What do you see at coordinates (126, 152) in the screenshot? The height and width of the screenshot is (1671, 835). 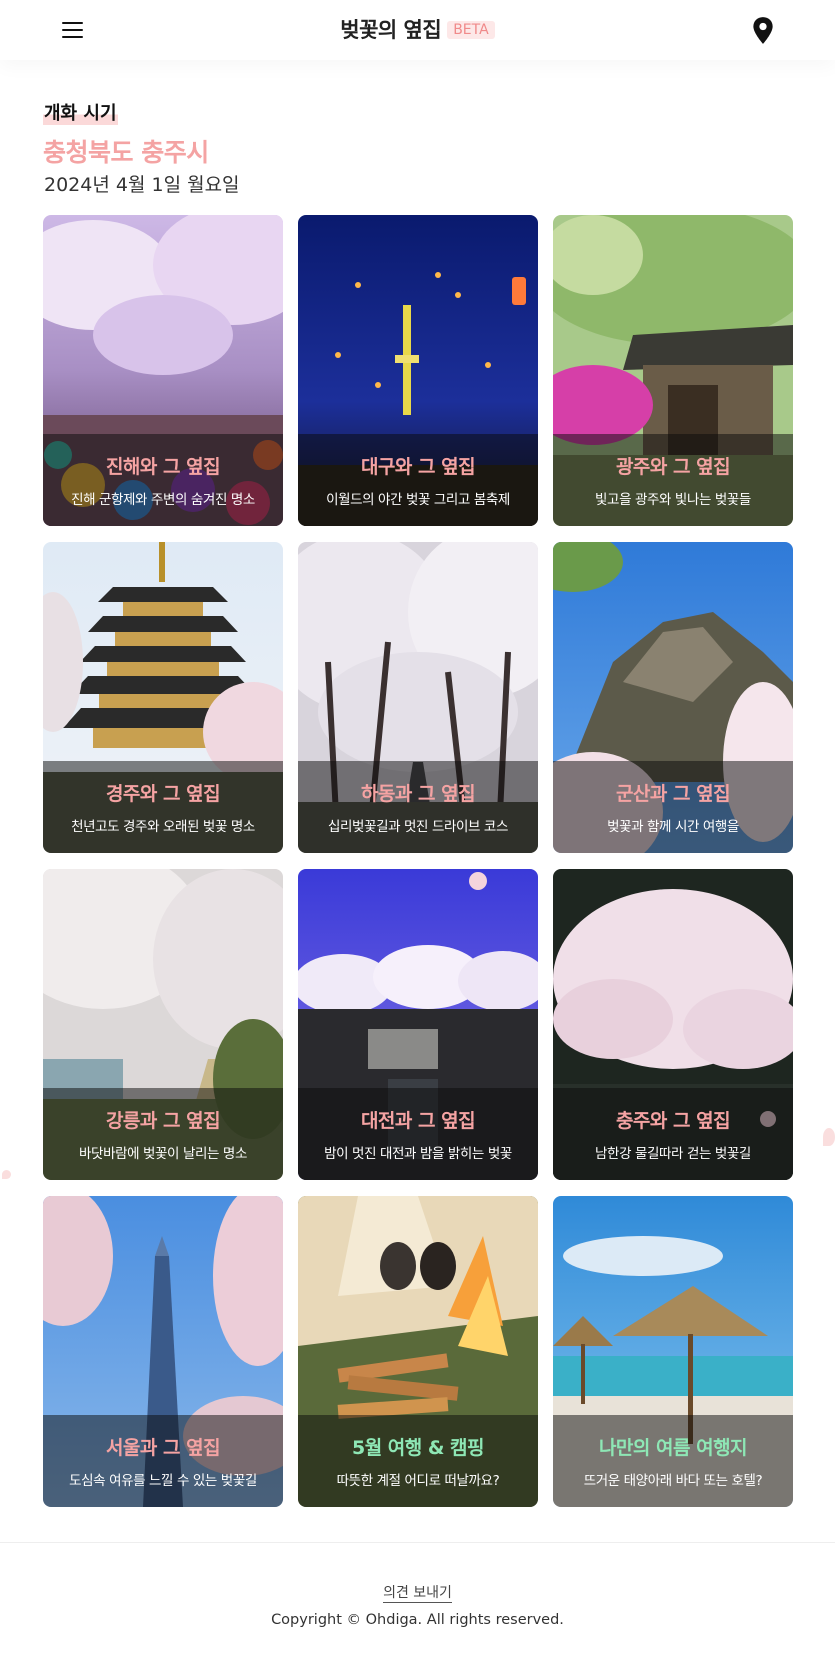 I see `region-name: 충청북도 충주시` at bounding box center [126, 152].